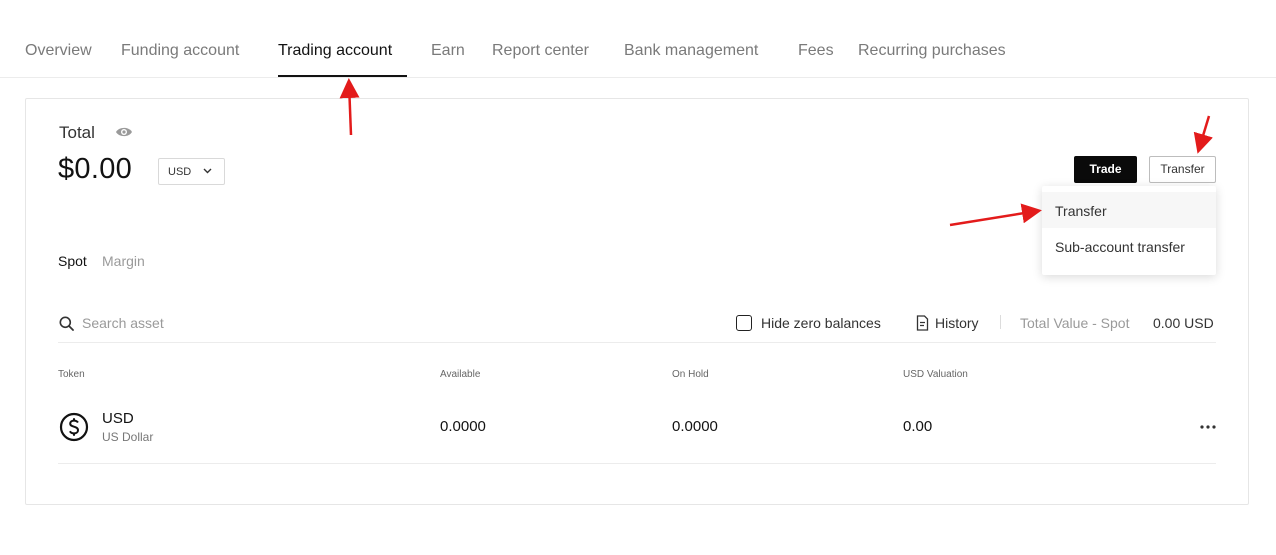 Image resolution: width=1276 pixels, height=555 pixels. Describe the element at coordinates (922, 323) in the screenshot. I see `document-icon` at that location.